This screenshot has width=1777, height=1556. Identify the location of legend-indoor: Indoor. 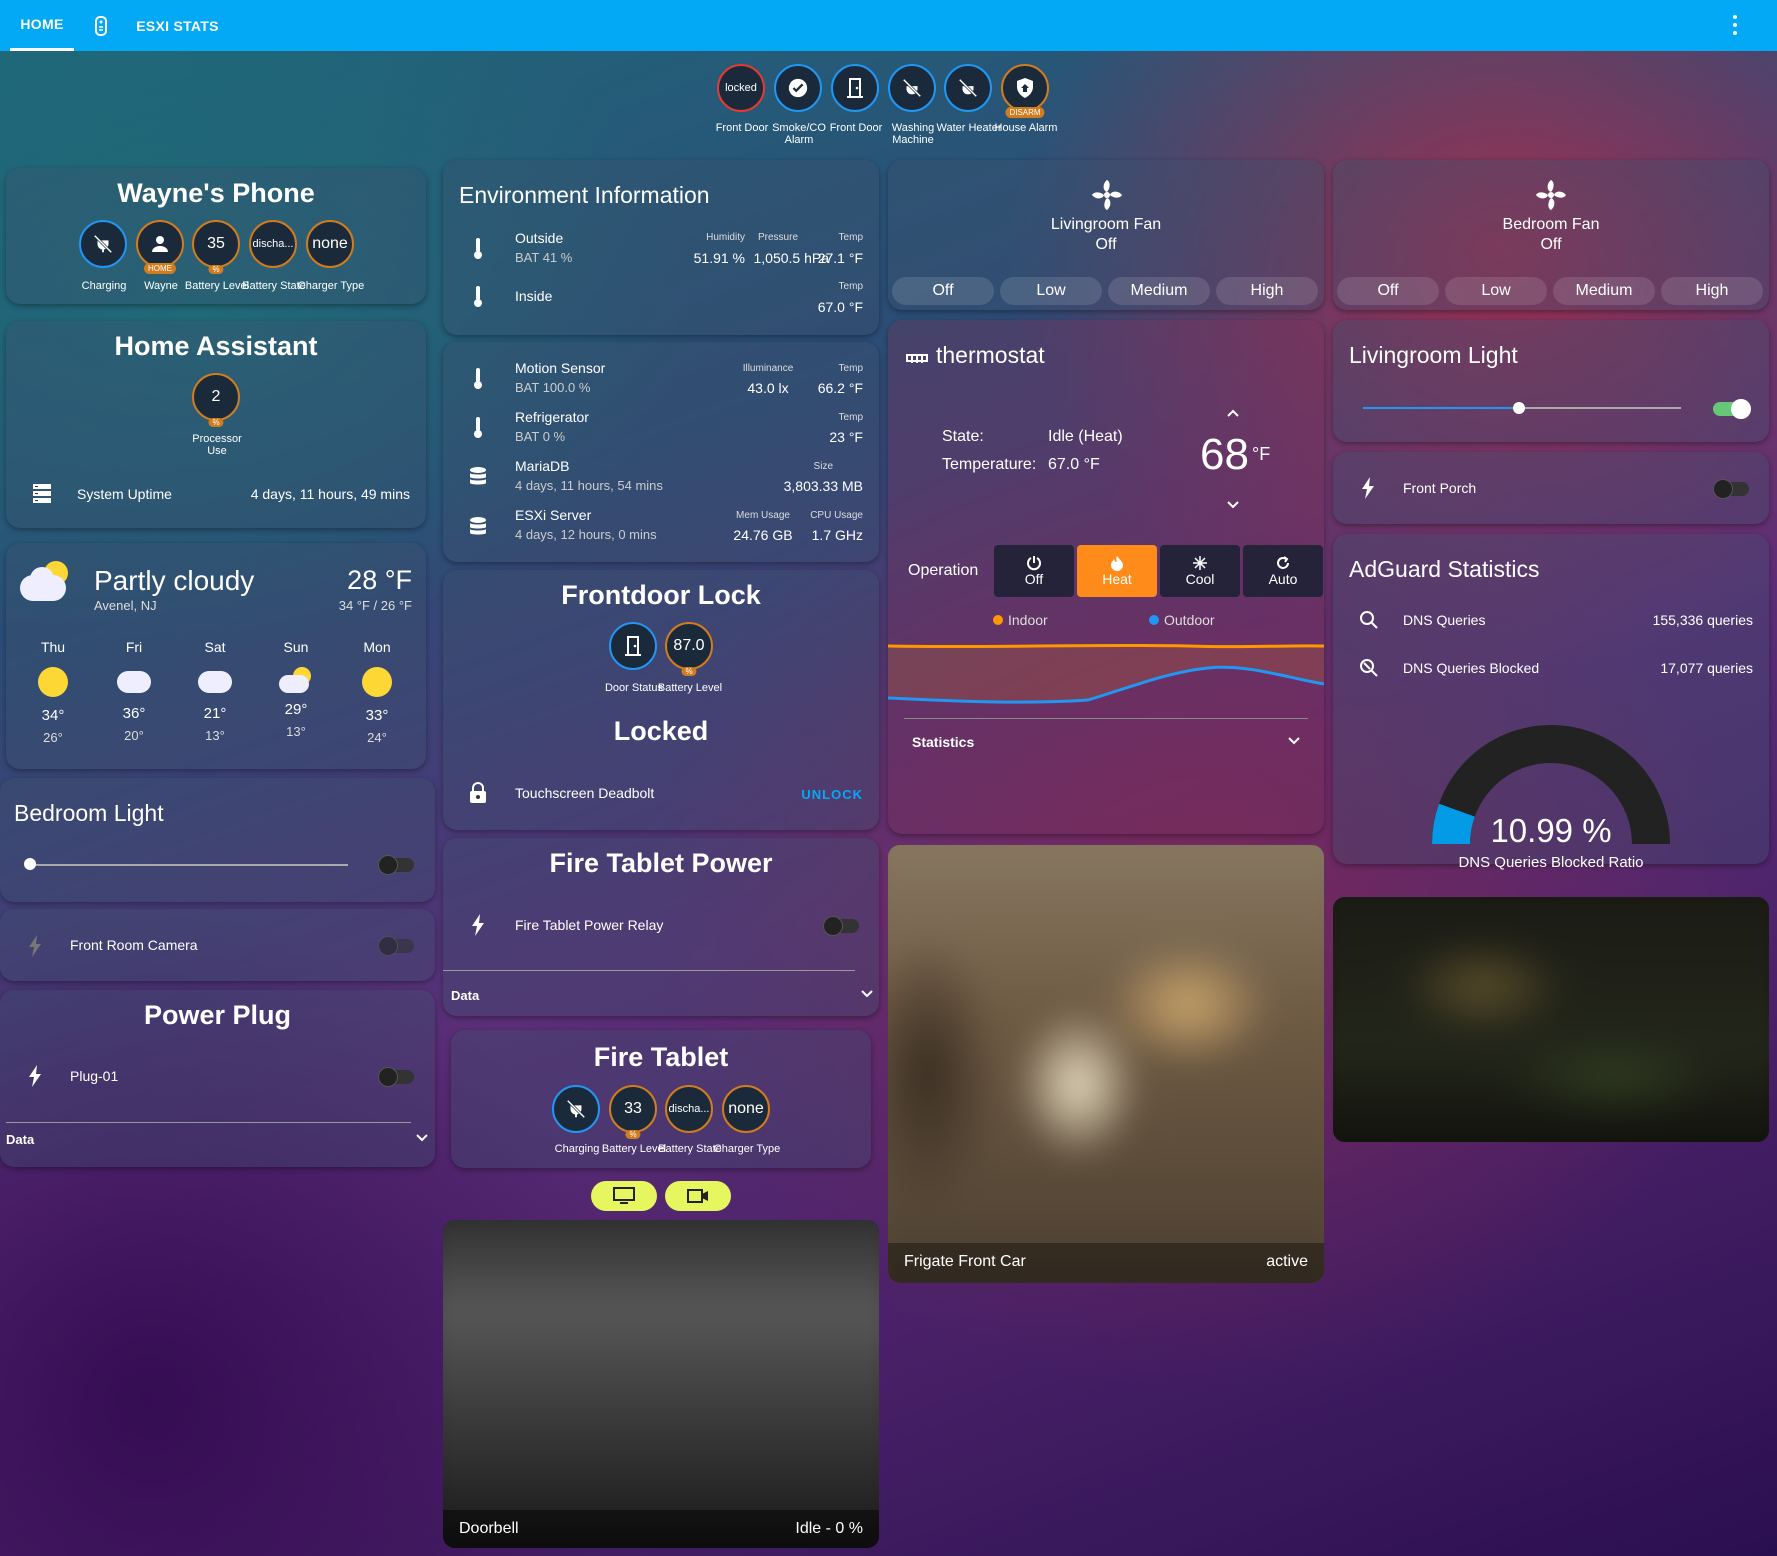
(1028, 620).